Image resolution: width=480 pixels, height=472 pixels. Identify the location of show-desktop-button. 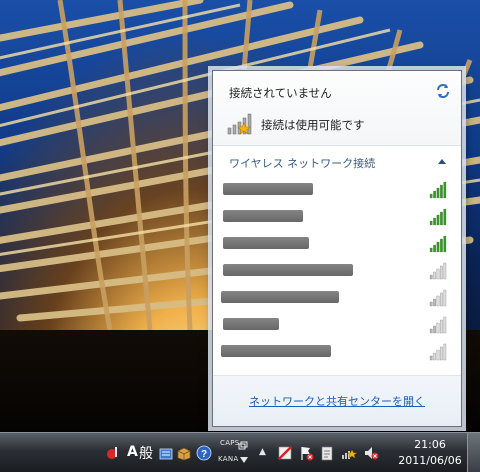
(473, 452).